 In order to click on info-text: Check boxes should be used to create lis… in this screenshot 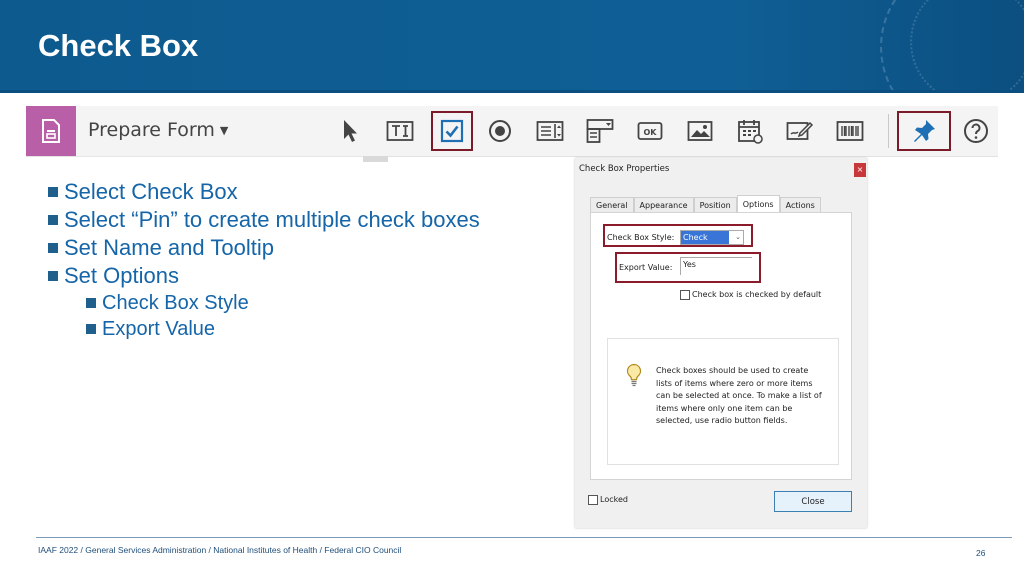, I will do `click(739, 395)`.